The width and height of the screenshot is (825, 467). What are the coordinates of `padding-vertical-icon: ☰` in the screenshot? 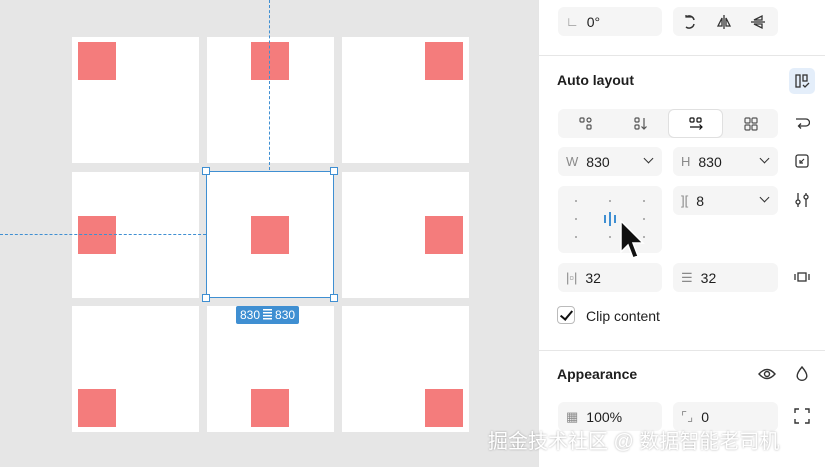 It's located at (687, 277).